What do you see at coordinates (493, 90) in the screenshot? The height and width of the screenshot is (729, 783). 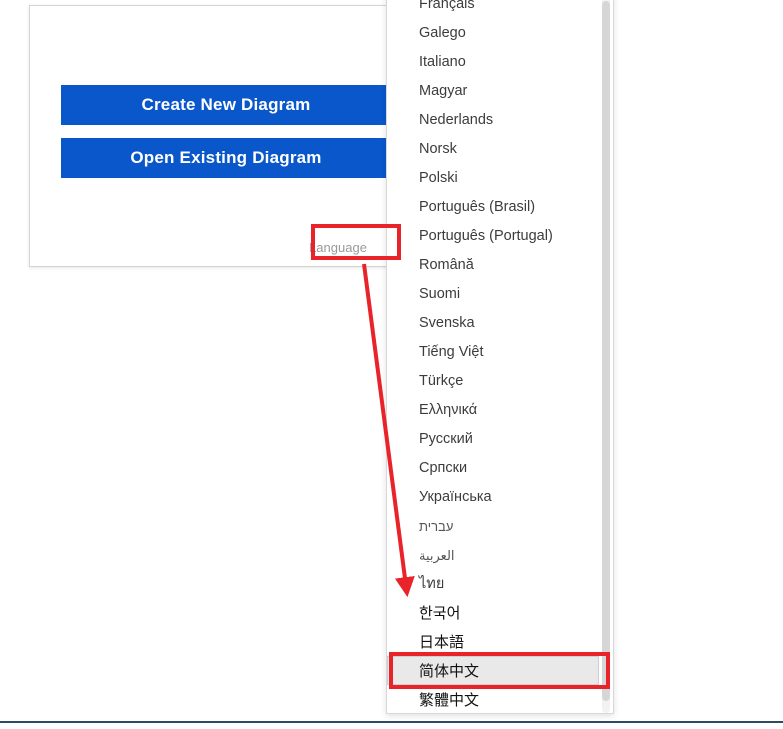 I see `language-item: Magyar` at bounding box center [493, 90].